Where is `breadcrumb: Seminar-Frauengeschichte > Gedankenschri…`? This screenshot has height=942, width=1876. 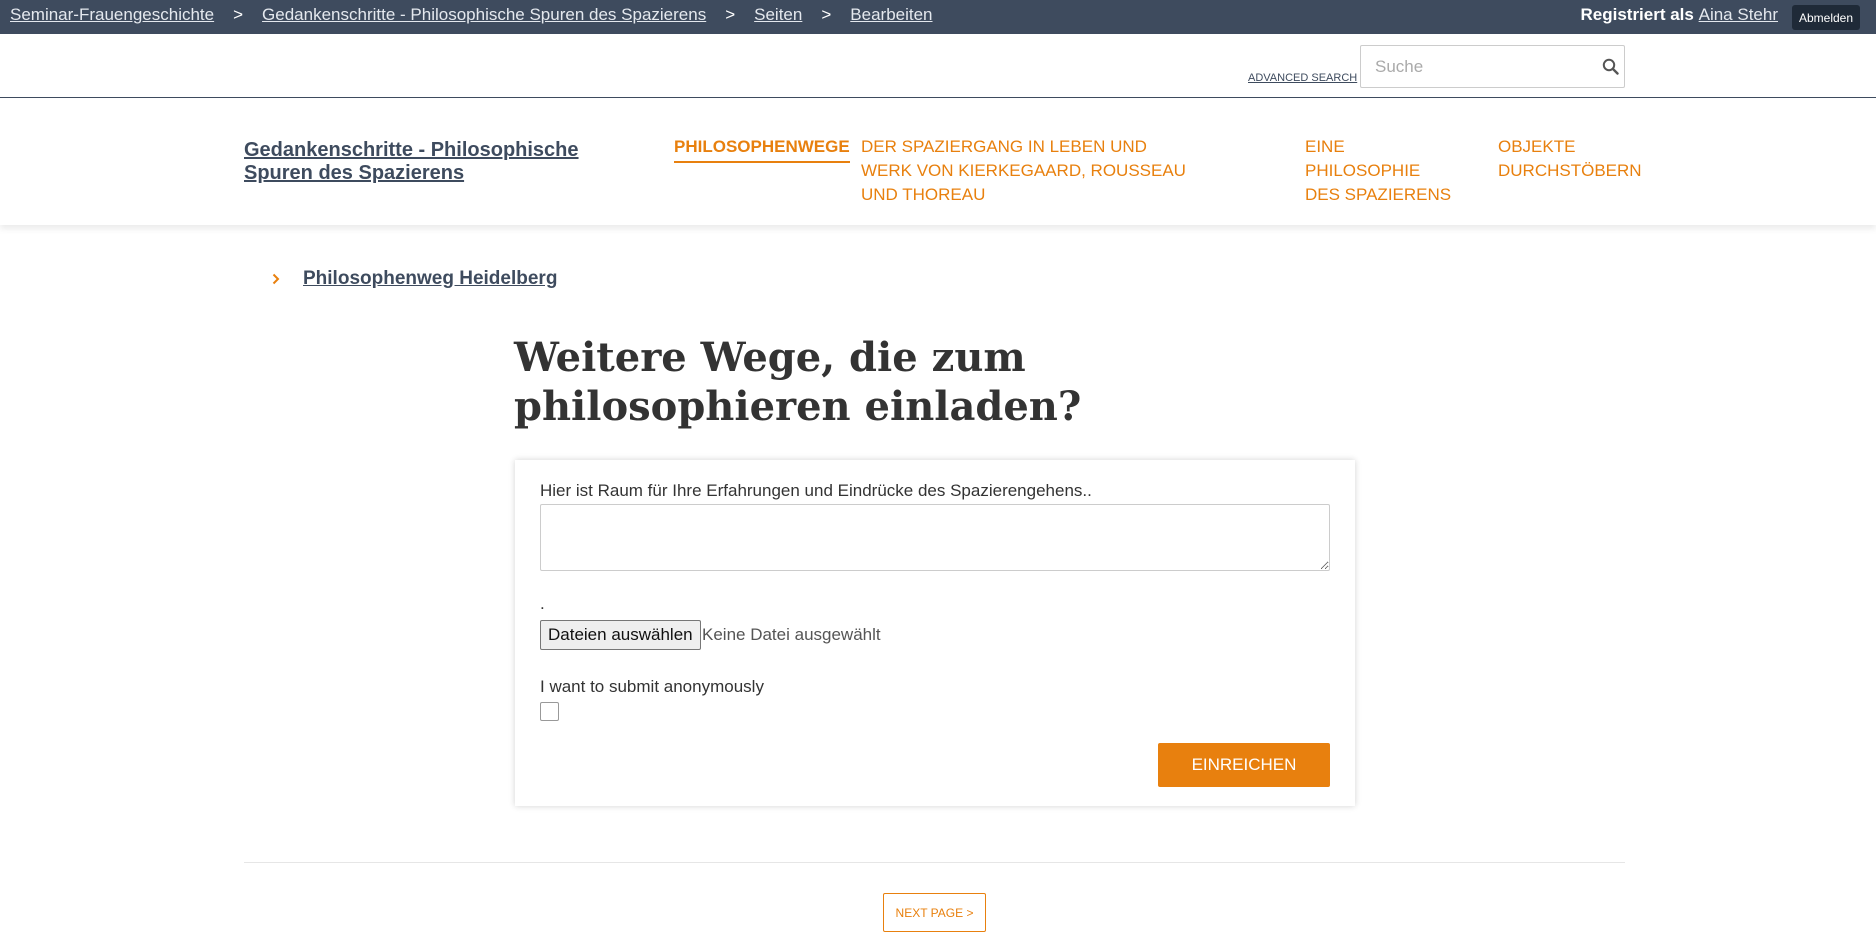
breadcrumb: Seminar-Frauengeschichte > Gedankenschri… is located at coordinates (471, 15).